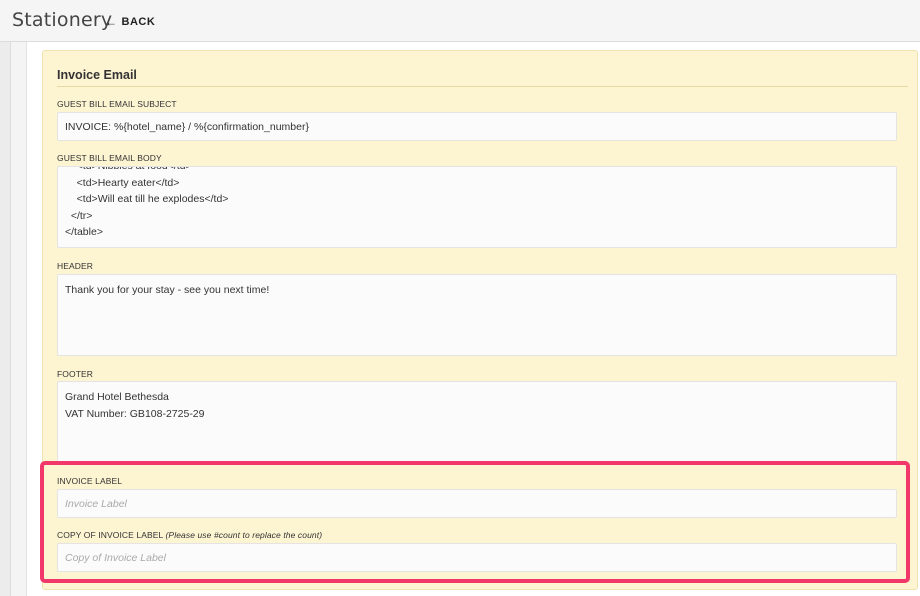 This screenshot has width=920, height=596. What do you see at coordinates (460, 21) in the screenshot?
I see `top-bar: Stationery ← BACK` at bounding box center [460, 21].